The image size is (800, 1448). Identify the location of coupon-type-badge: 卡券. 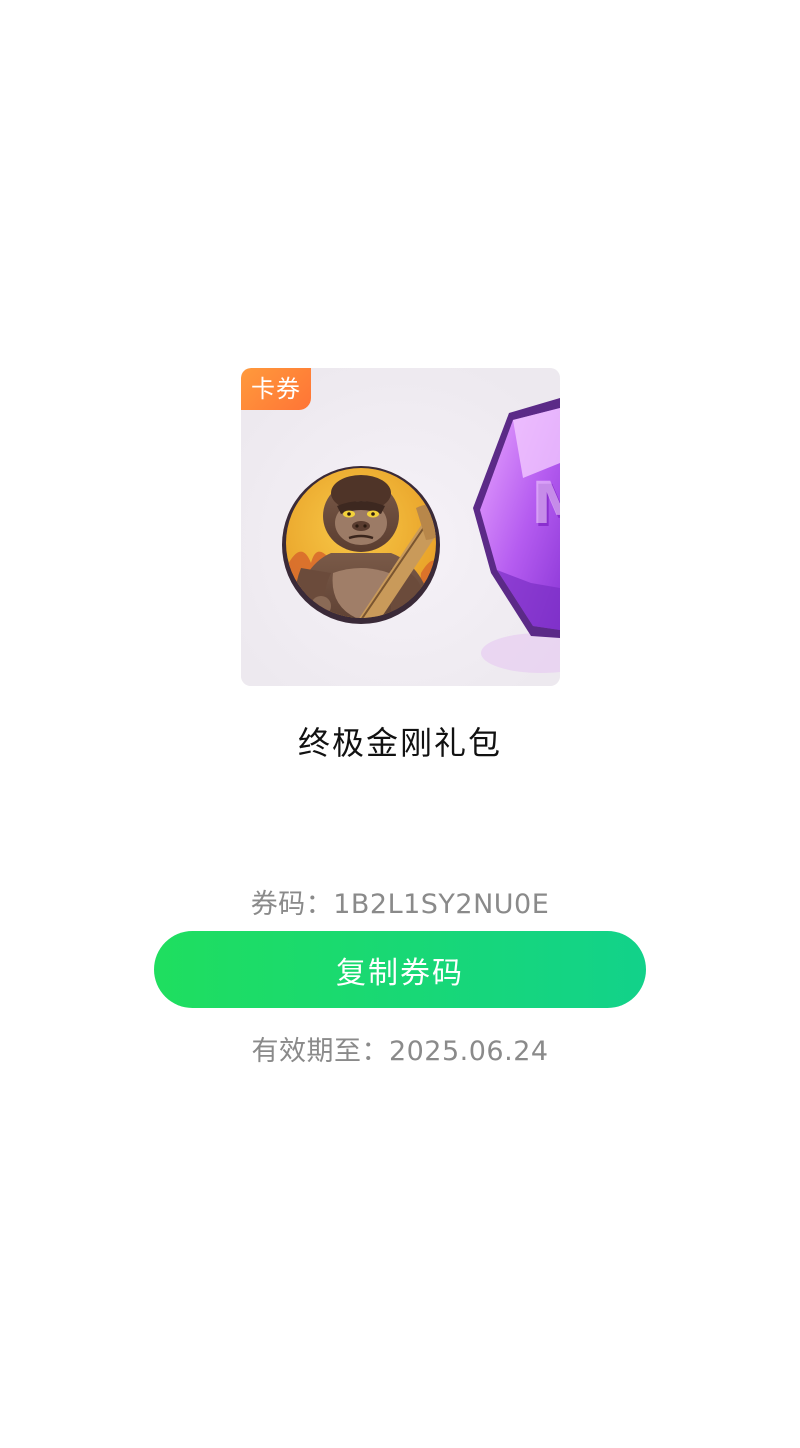
(276, 389).